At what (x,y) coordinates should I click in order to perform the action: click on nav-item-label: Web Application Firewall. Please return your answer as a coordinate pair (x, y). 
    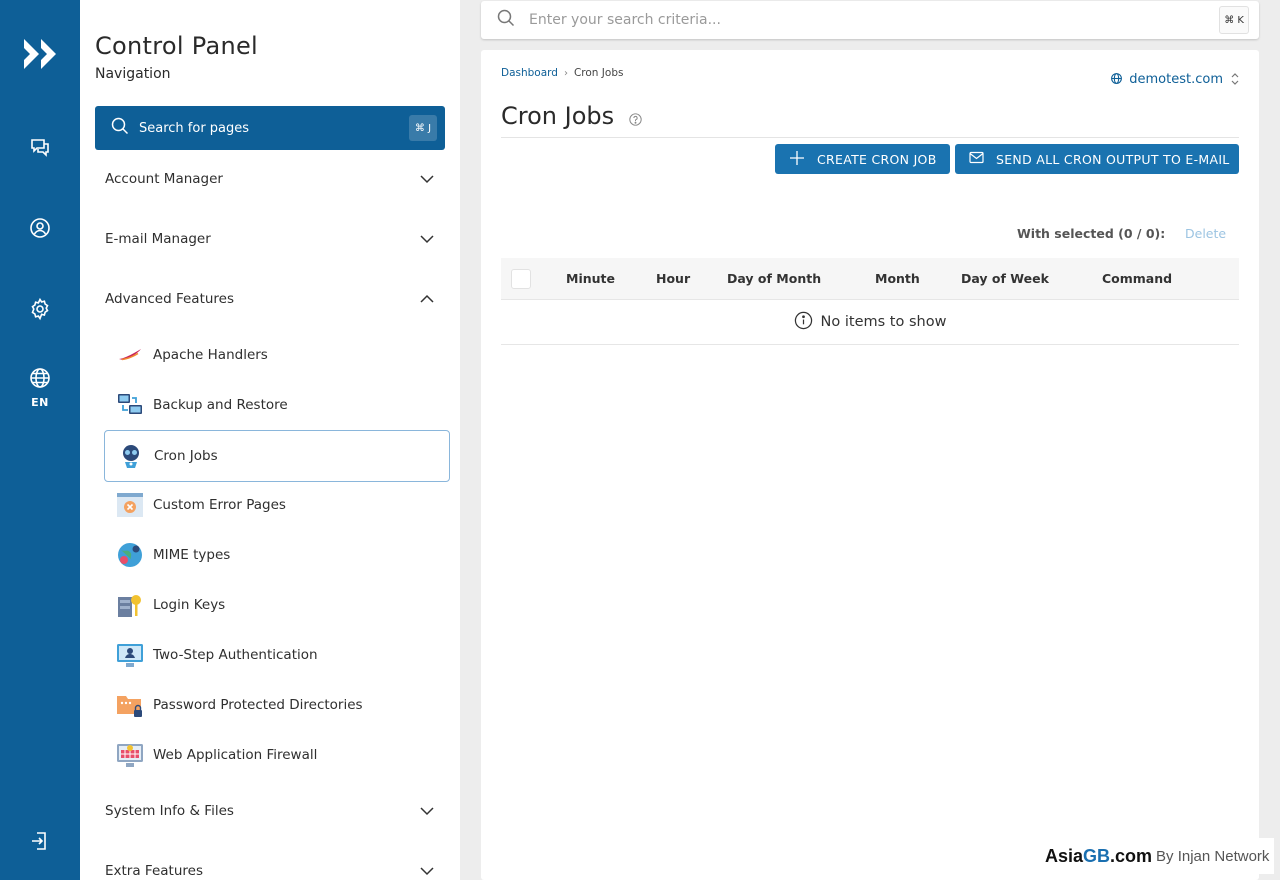
    Looking at the image, I should click on (235, 755).